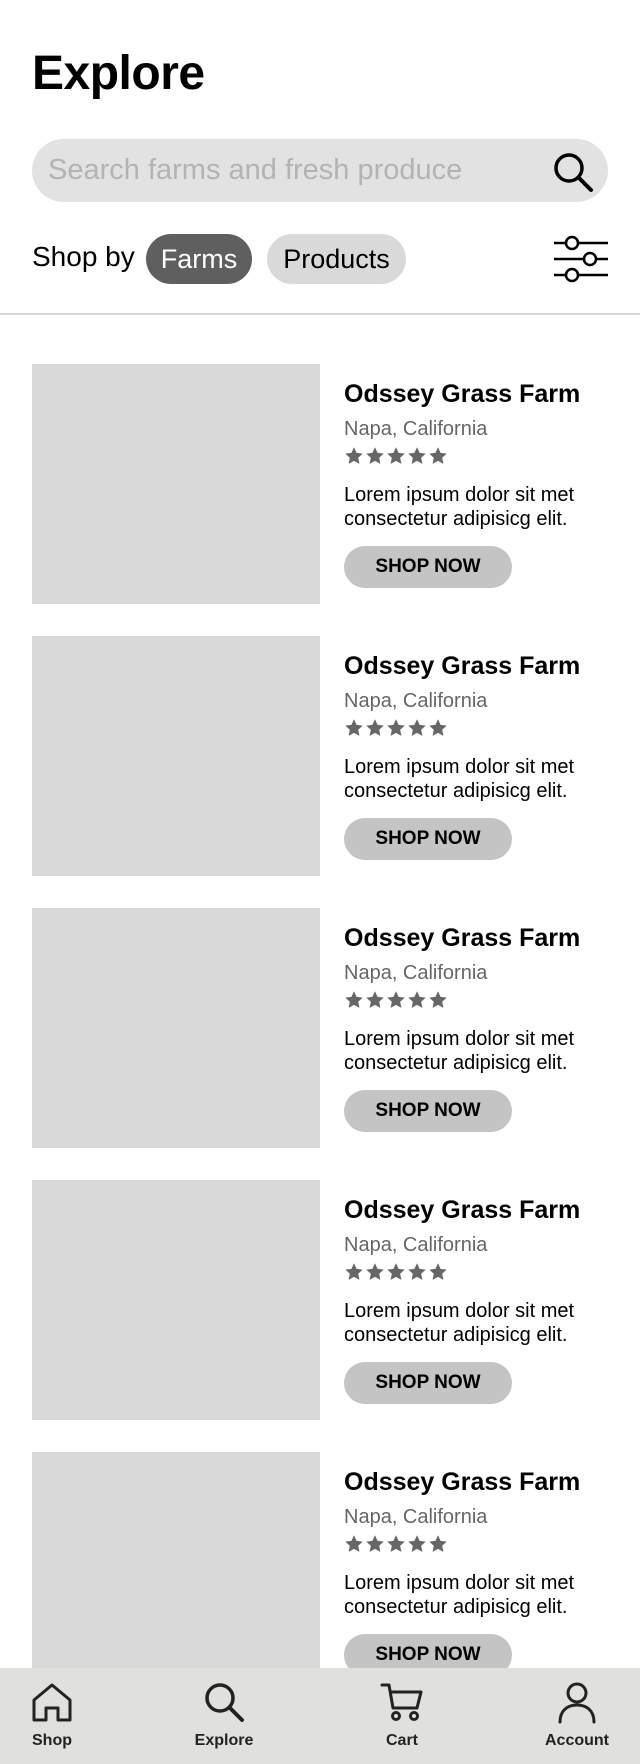 Image resolution: width=640 pixels, height=1764 pixels. Describe the element at coordinates (336, 259) in the screenshot. I see `chip-products: Products` at that location.